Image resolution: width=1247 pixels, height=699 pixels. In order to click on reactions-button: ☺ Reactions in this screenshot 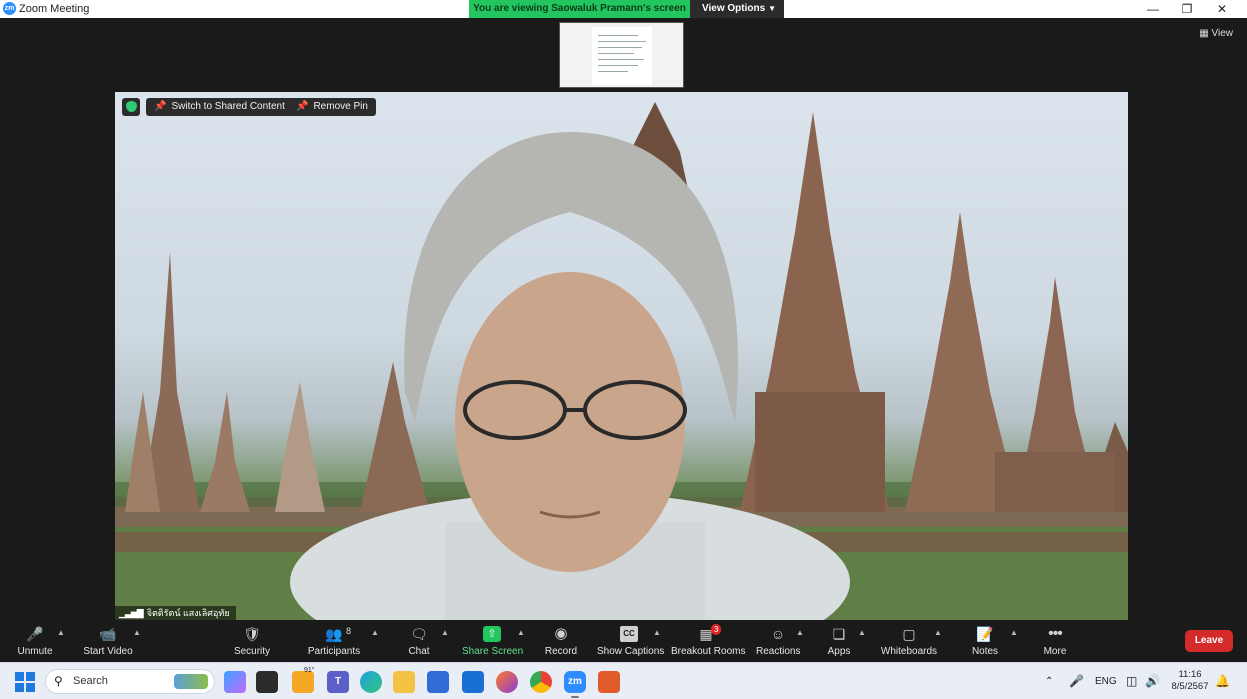, I will do `click(778, 641)`.